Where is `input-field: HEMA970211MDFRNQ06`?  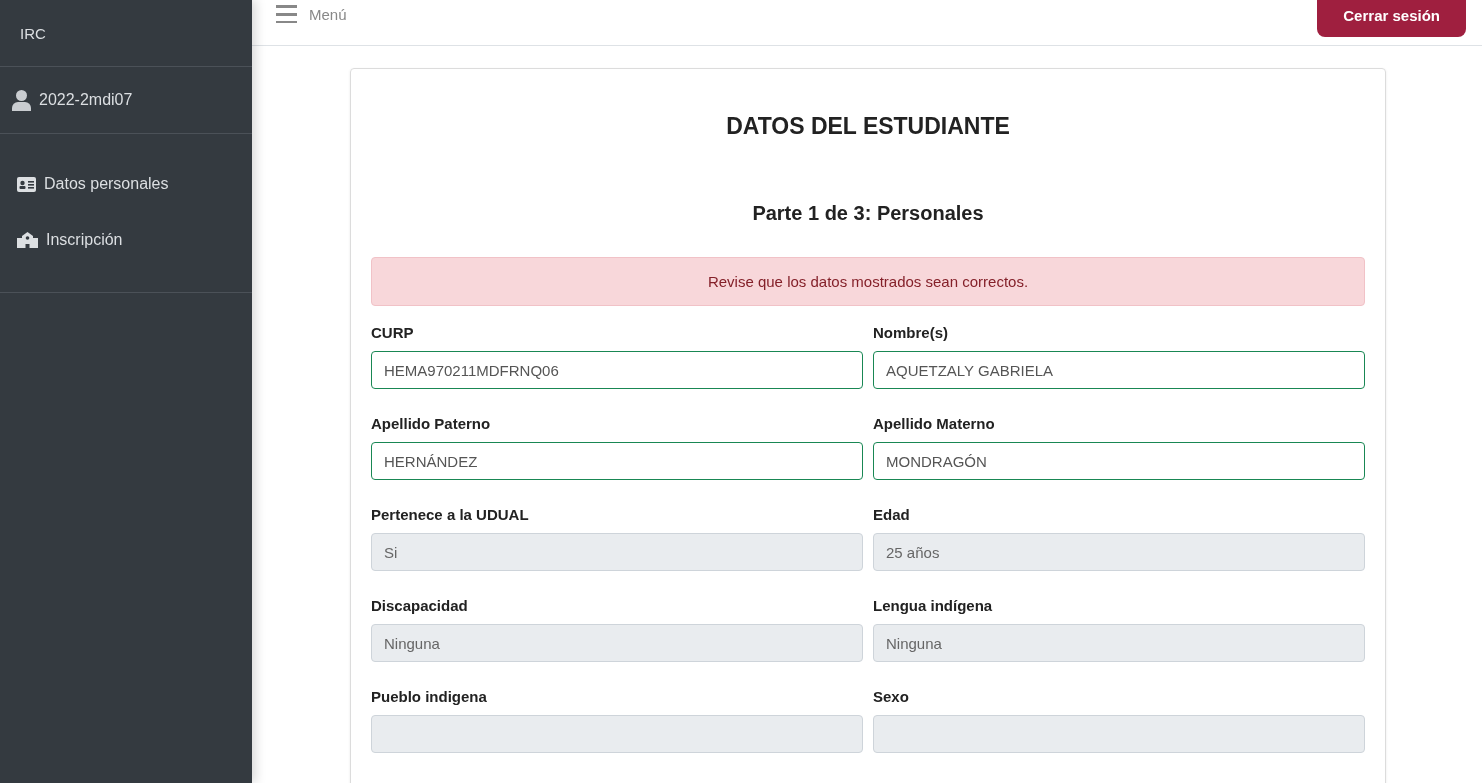 input-field: HEMA970211MDFRNQ06 is located at coordinates (617, 370).